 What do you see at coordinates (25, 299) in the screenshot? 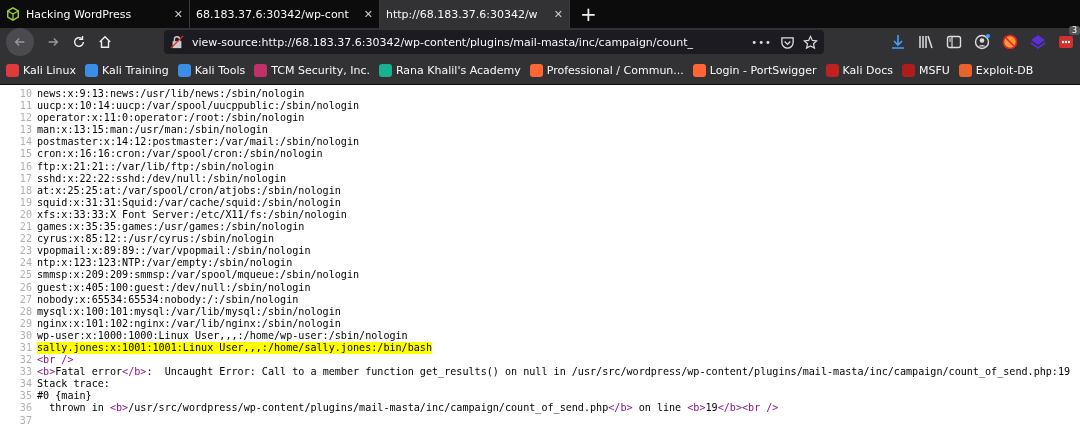
I see `line-number: 27` at bounding box center [25, 299].